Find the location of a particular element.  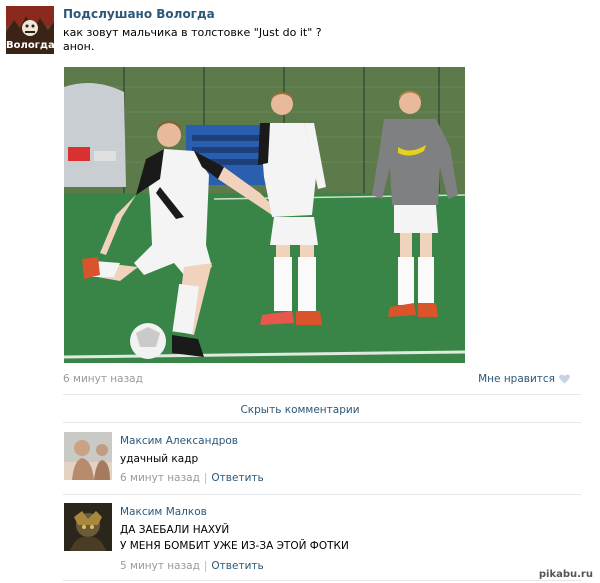

comment-text-line: У МЕНЯ БОМБИТ УЖЕ ИЗ-ЗА ЭТОЙ ФОТКИ is located at coordinates (234, 546).